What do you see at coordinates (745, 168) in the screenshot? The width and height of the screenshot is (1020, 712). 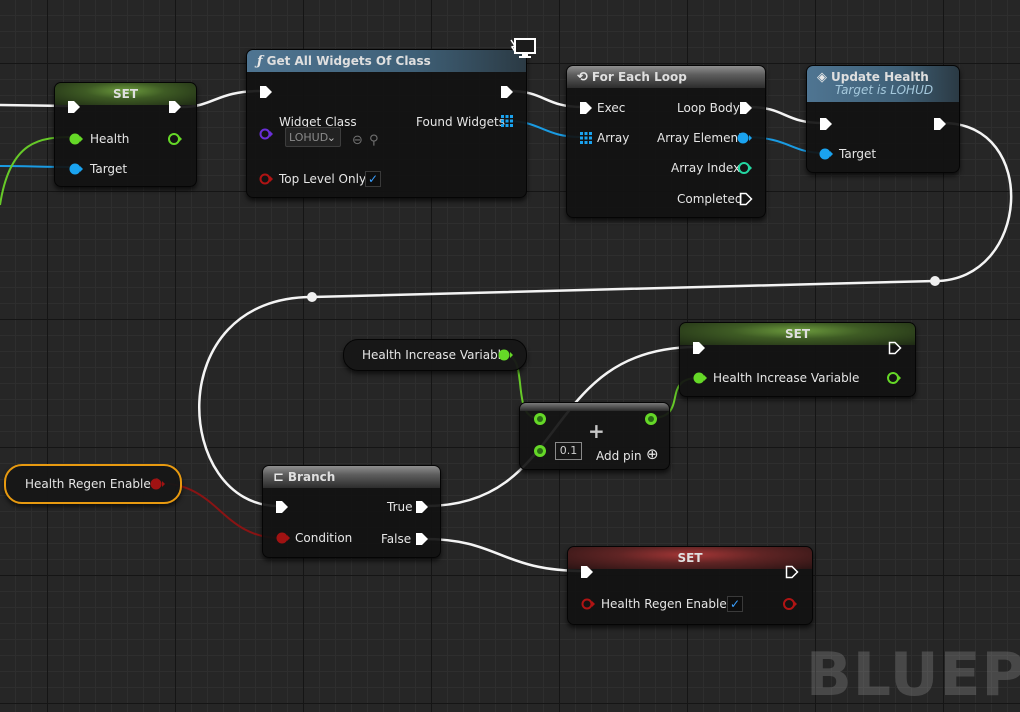 I see `integer-out-pin` at bounding box center [745, 168].